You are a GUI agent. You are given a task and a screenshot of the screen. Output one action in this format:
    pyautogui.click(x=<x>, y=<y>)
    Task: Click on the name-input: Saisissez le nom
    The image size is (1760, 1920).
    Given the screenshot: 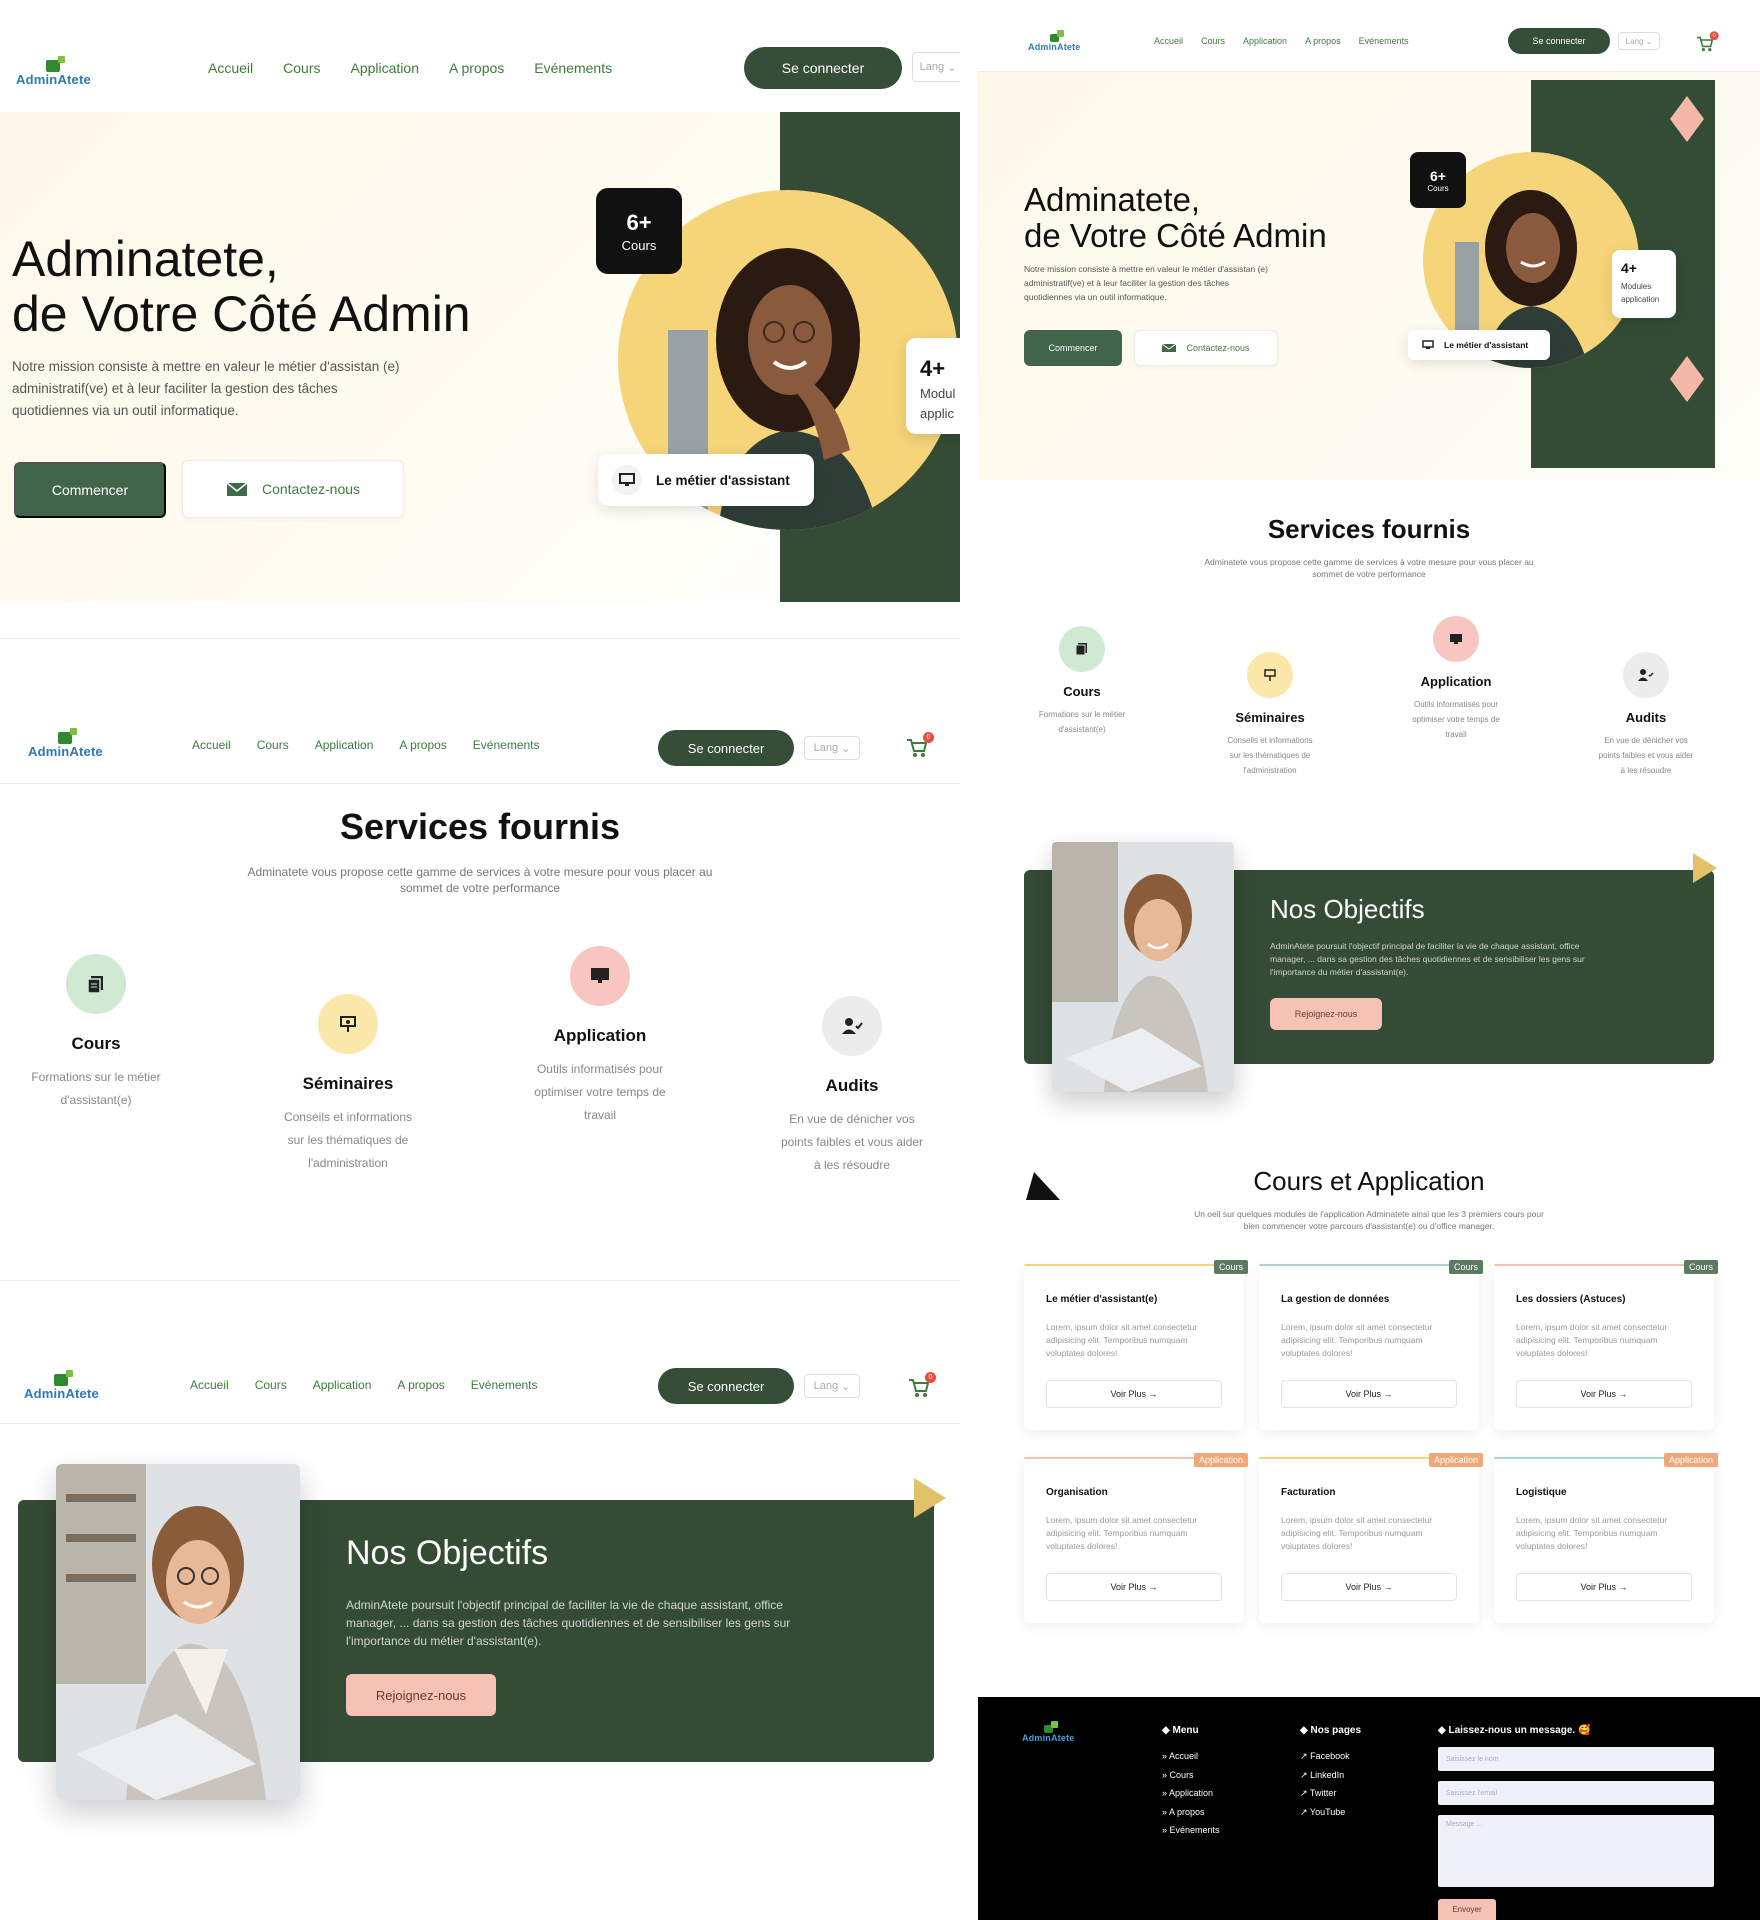 What is the action you would take?
    pyautogui.click(x=1576, y=1759)
    